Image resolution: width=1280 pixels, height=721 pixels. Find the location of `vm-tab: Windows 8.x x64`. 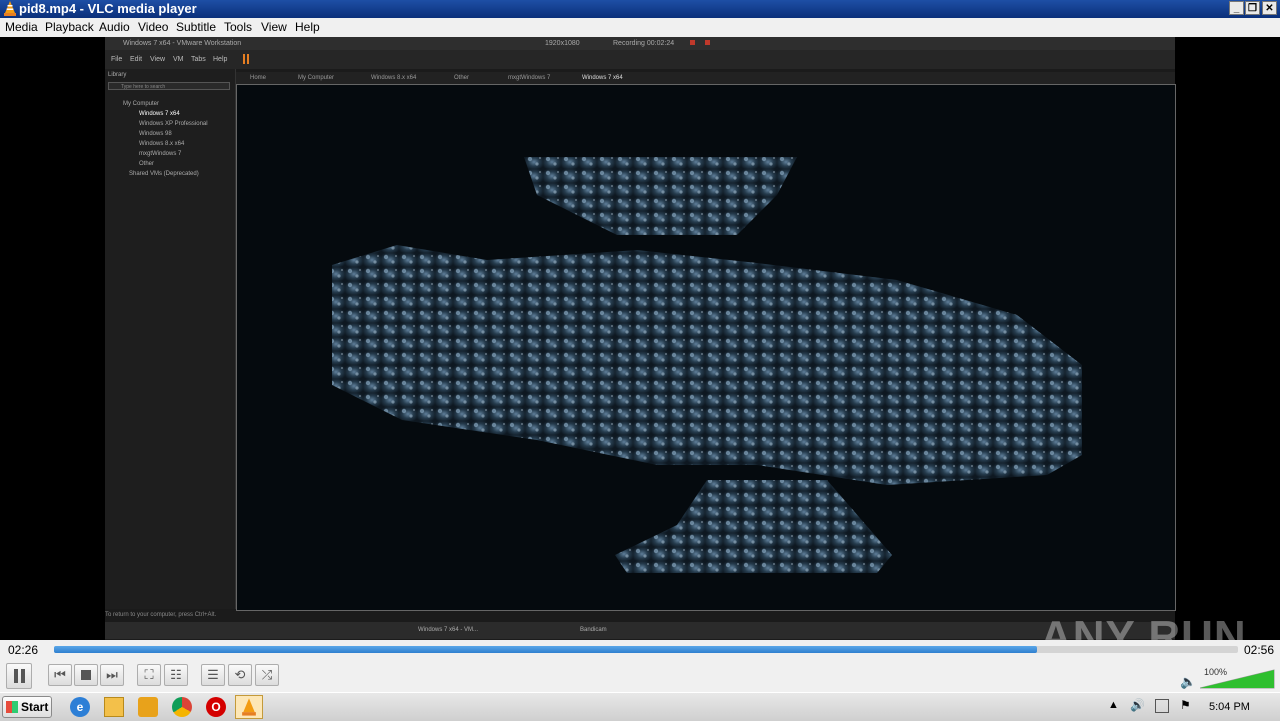

vm-tab: Windows 8.x x64 is located at coordinates (394, 78).